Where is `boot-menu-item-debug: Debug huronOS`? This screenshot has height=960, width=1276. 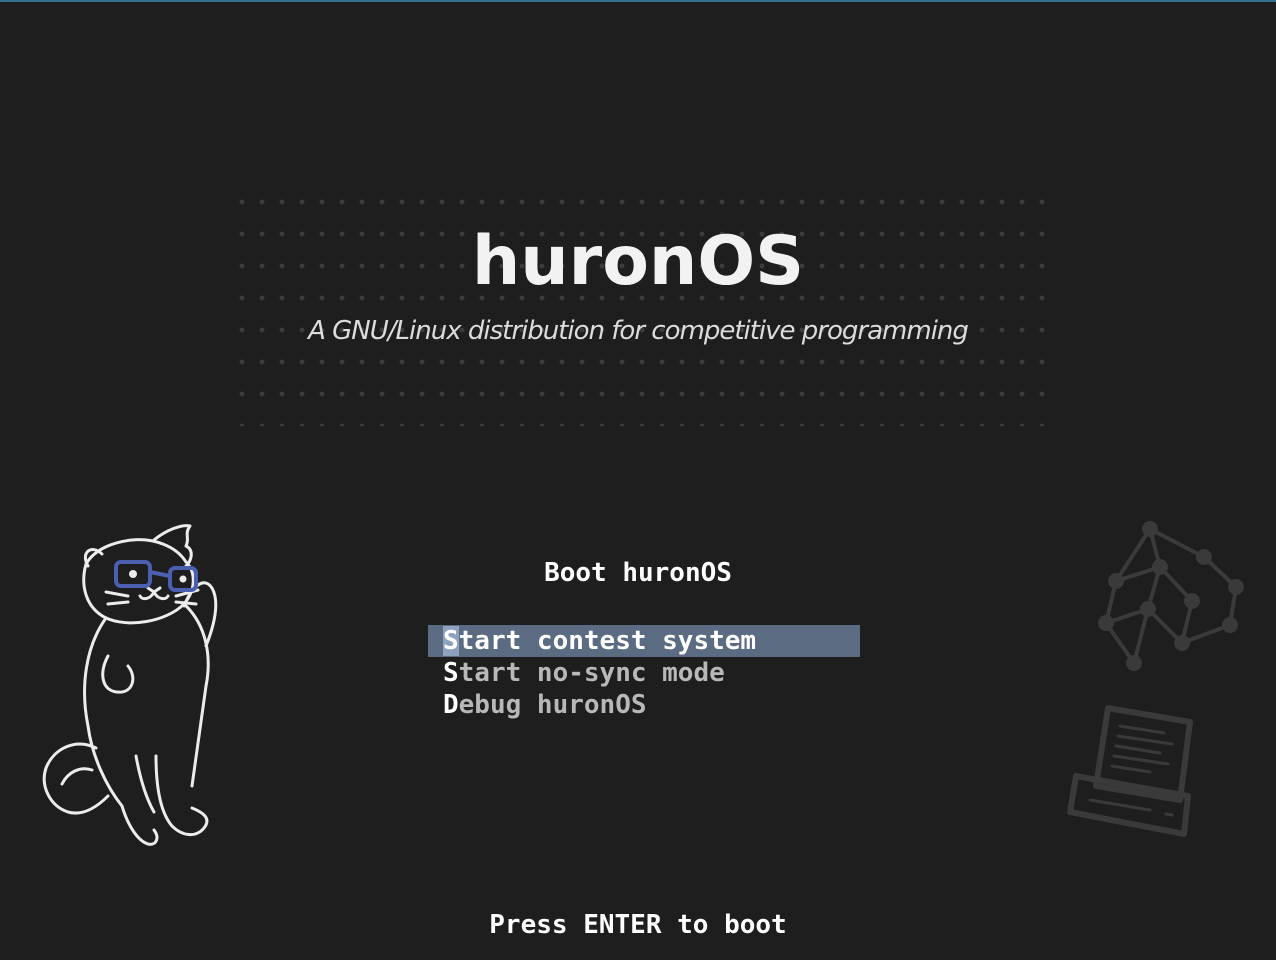
boot-menu-item-debug: Debug huronOS is located at coordinates (644, 705).